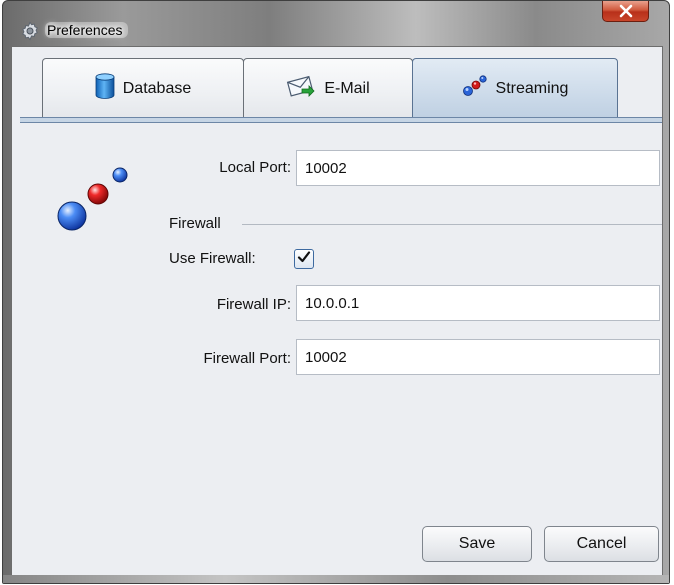 The image size is (674, 585). Describe the element at coordinates (478, 357) in the screenshot. I see `firewall-port-input` at that location.